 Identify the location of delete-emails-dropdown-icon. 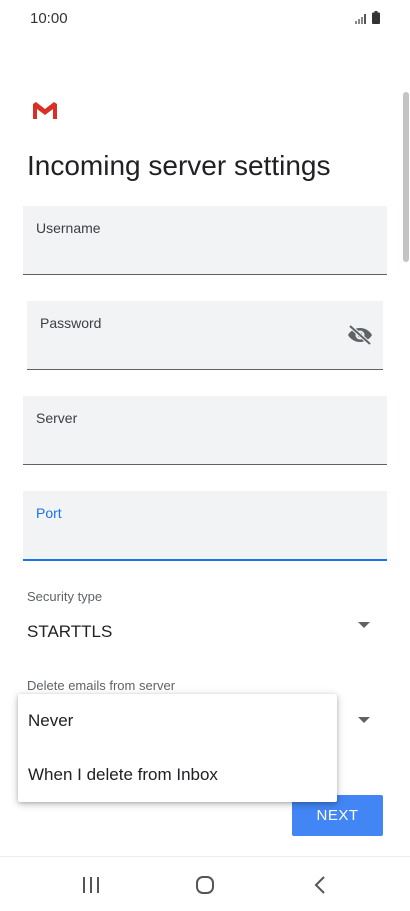
(364, 720).